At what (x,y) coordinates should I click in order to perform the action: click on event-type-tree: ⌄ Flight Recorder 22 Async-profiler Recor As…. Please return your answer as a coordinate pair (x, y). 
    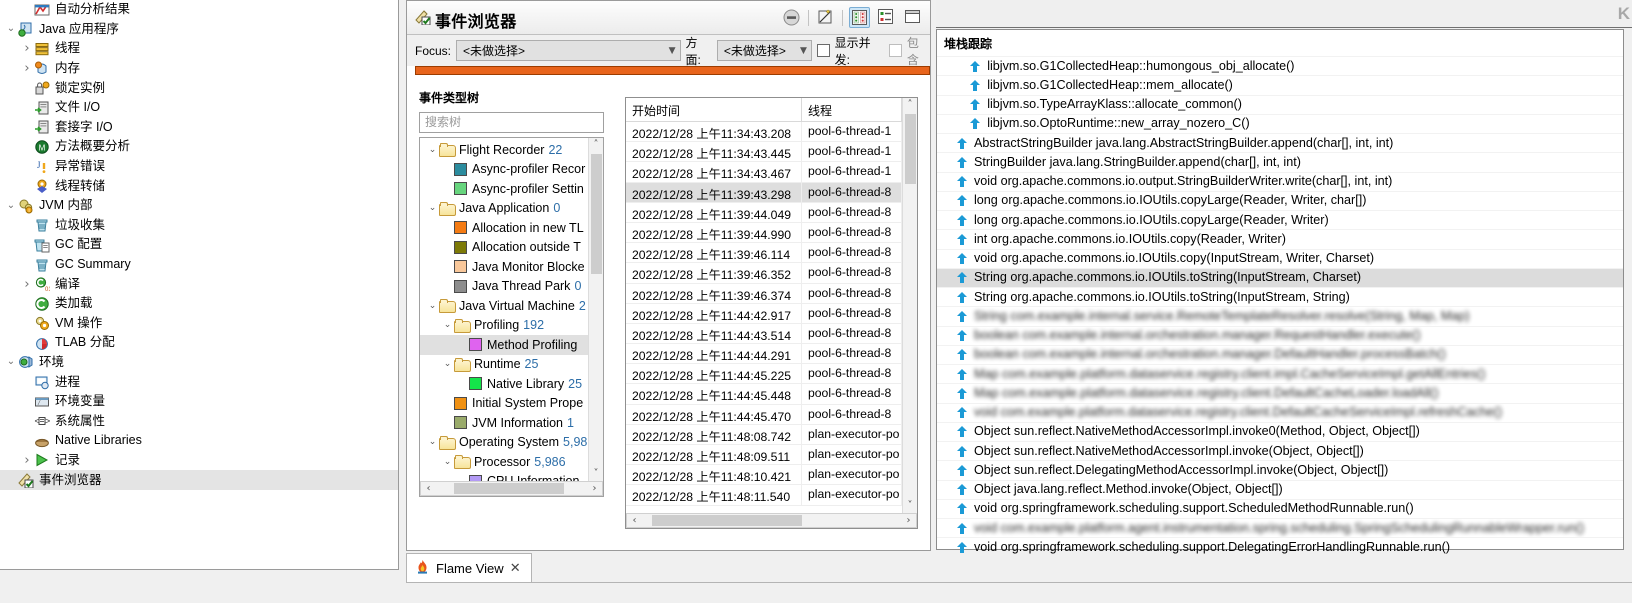
    Looking at the image, I should click on (511, 317).